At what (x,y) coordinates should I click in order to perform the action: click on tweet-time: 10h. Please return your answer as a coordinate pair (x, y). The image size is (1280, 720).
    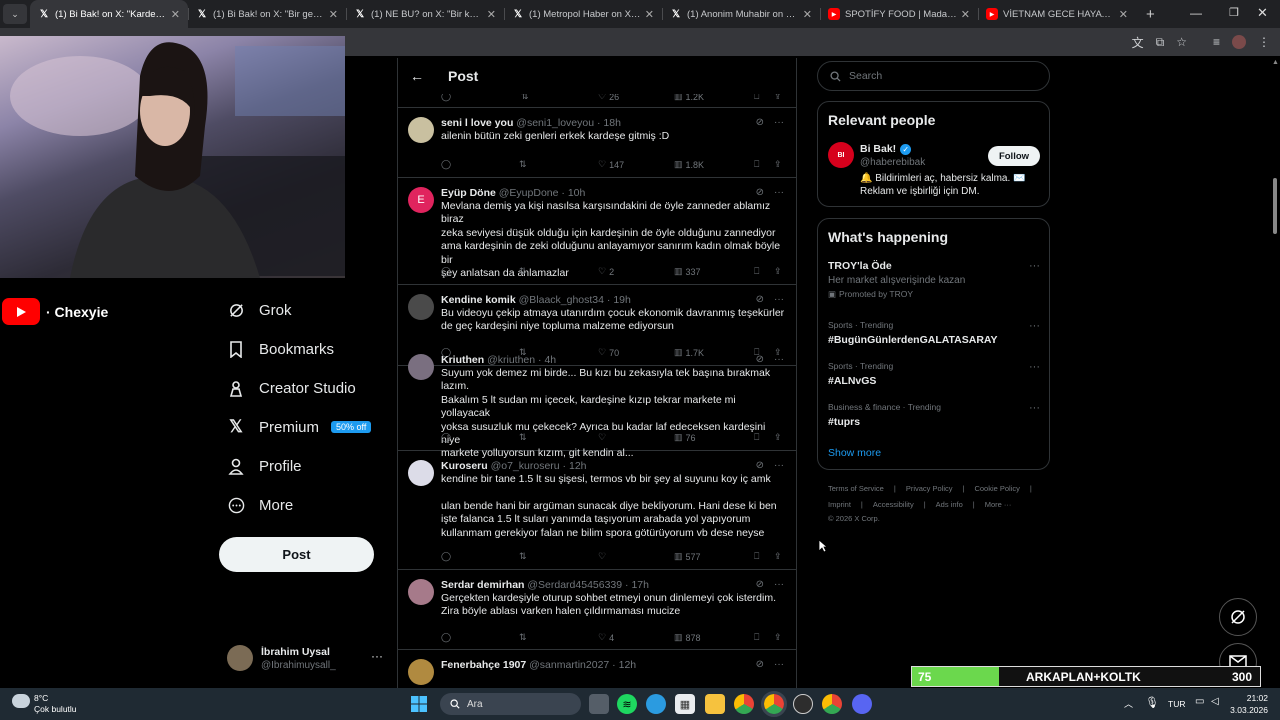
    Looking at the image, I should click on (577, 193).